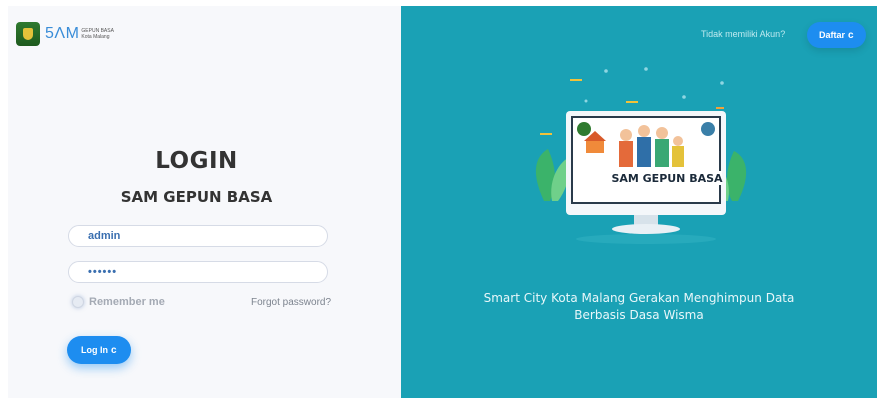 The height and width of the screenshot is (398, 877). What do you see at coordinates (646, 229) in the screenshot?
I see `monitor-base` at bounding box center [646, 229].